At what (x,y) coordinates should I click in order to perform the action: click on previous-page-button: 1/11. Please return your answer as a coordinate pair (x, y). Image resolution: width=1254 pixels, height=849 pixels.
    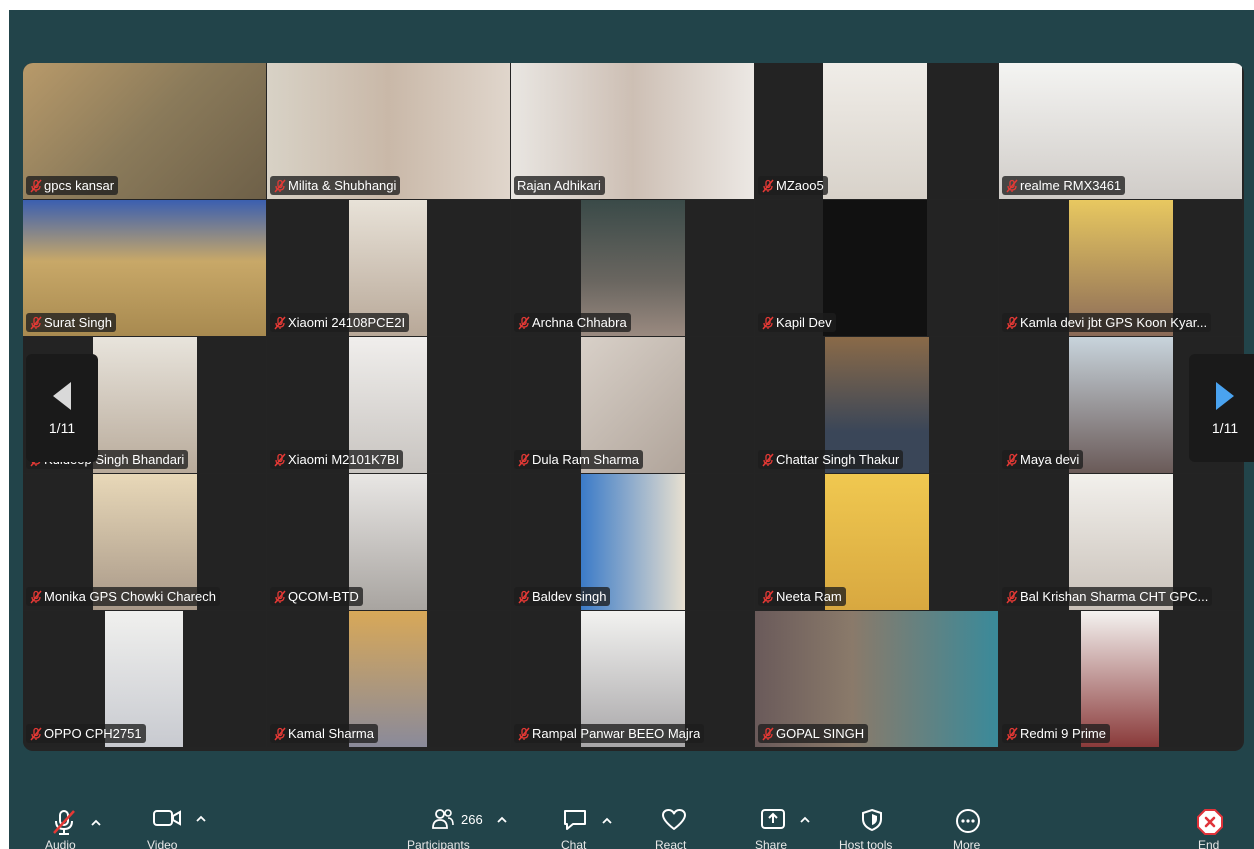
    Looking at the image, I should click on (62, 408).